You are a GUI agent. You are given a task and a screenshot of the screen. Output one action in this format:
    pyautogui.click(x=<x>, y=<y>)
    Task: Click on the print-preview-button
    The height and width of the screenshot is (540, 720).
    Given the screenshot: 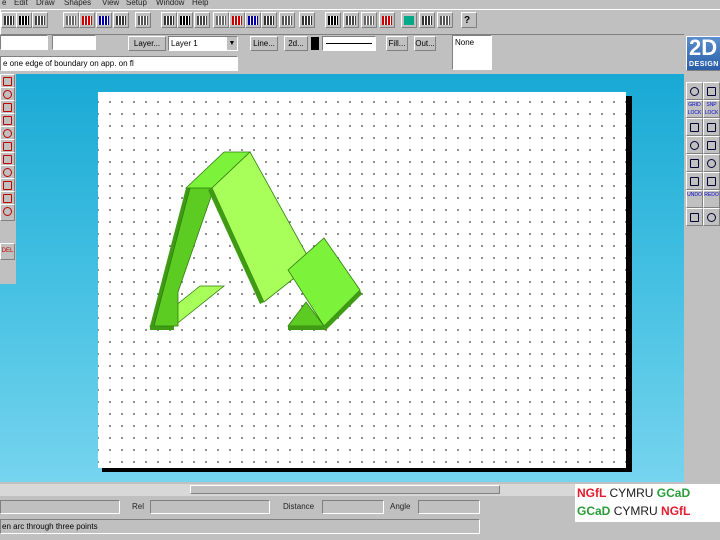 What is the action you would take?
    pyautogui.click(x=87, y=20)
    